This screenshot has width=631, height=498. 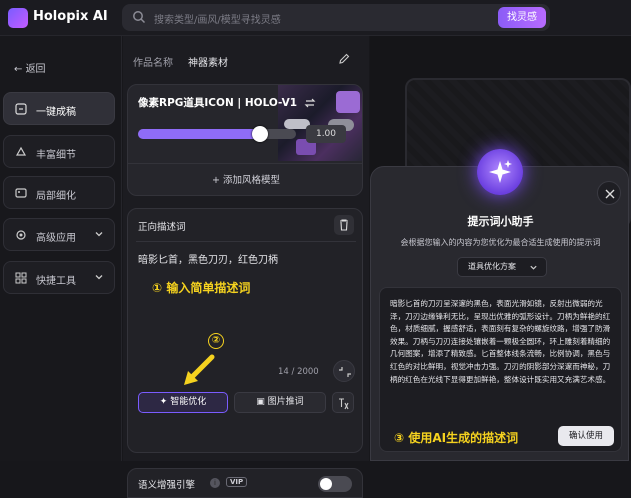 I want to click on sidebar-item-label: 快捷工具, so click(x=56, y=281).